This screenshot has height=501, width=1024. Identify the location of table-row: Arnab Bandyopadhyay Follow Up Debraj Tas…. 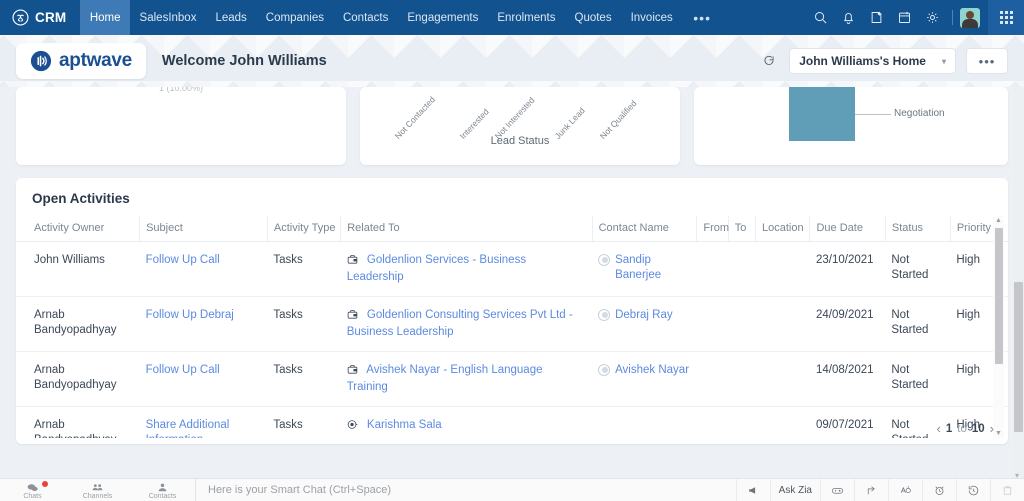
(512, 324).